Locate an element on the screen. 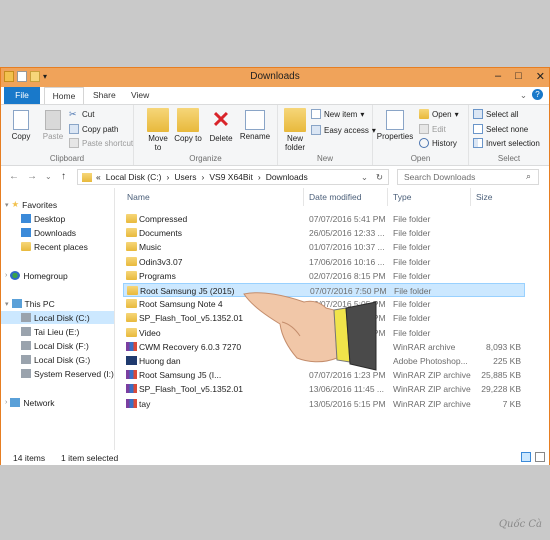  back-icon: ← is located at coordinates (14, 176).